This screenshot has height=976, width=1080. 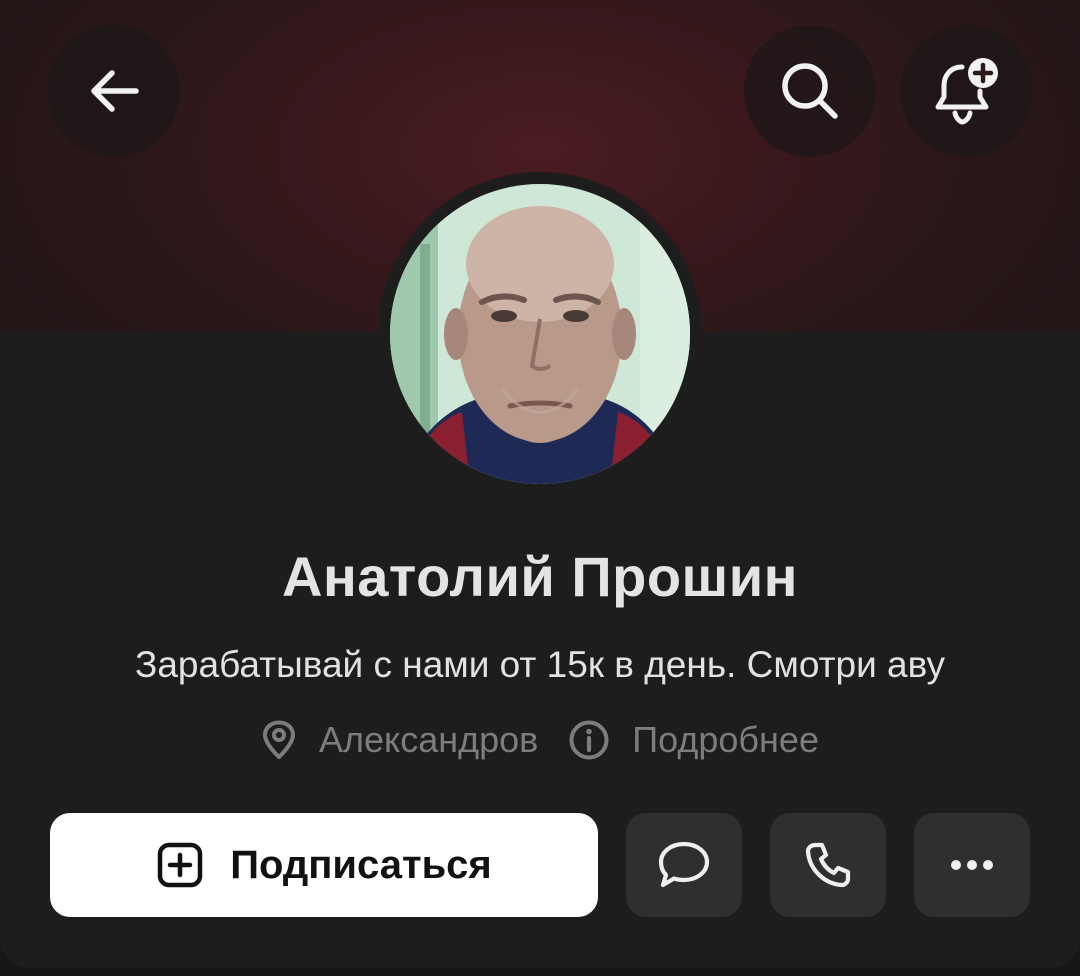 I want to click on subscribe-notifications-button, so click(x=966, y=91).